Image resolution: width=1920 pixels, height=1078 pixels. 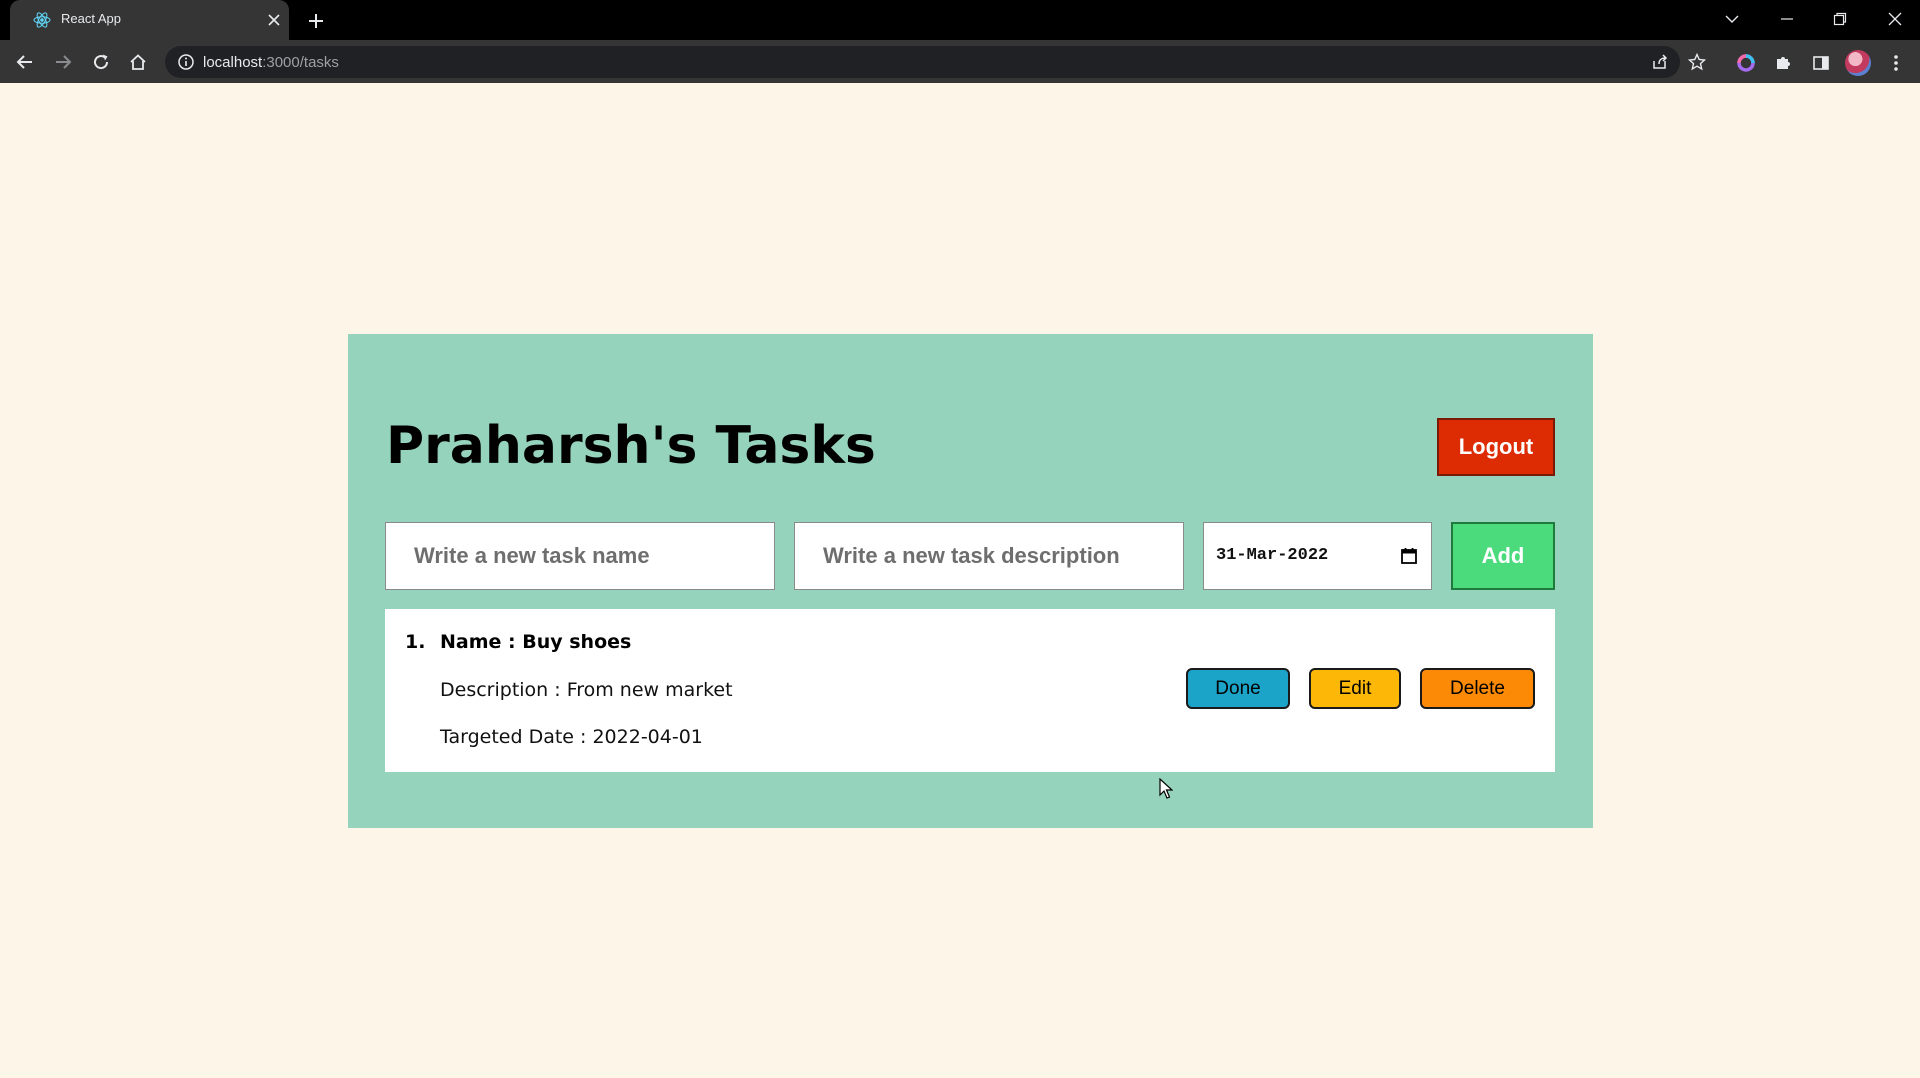 What do you see at coordinates (1787, 19) in the screenshot?
I see `minimize-icon` at bounding box center [1787, 19].